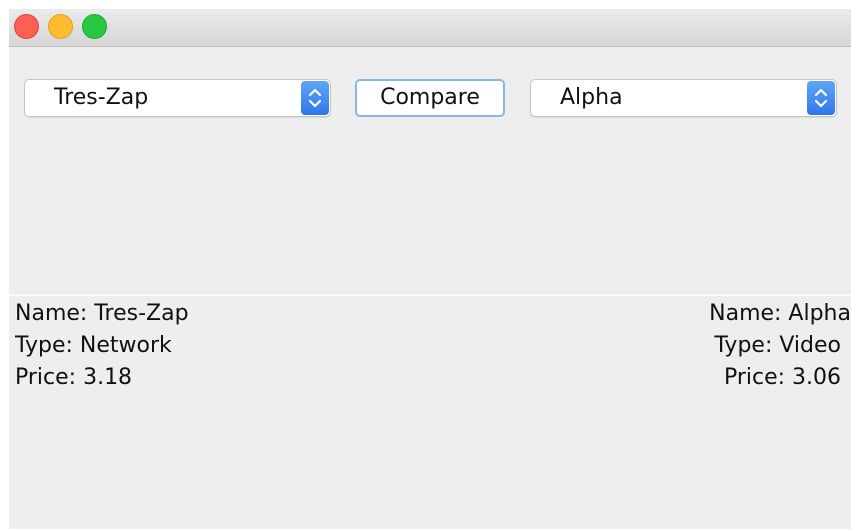  Describe the element at coordinates (60, 26) in the screenshot. I see `minimize-window-button` at that location.